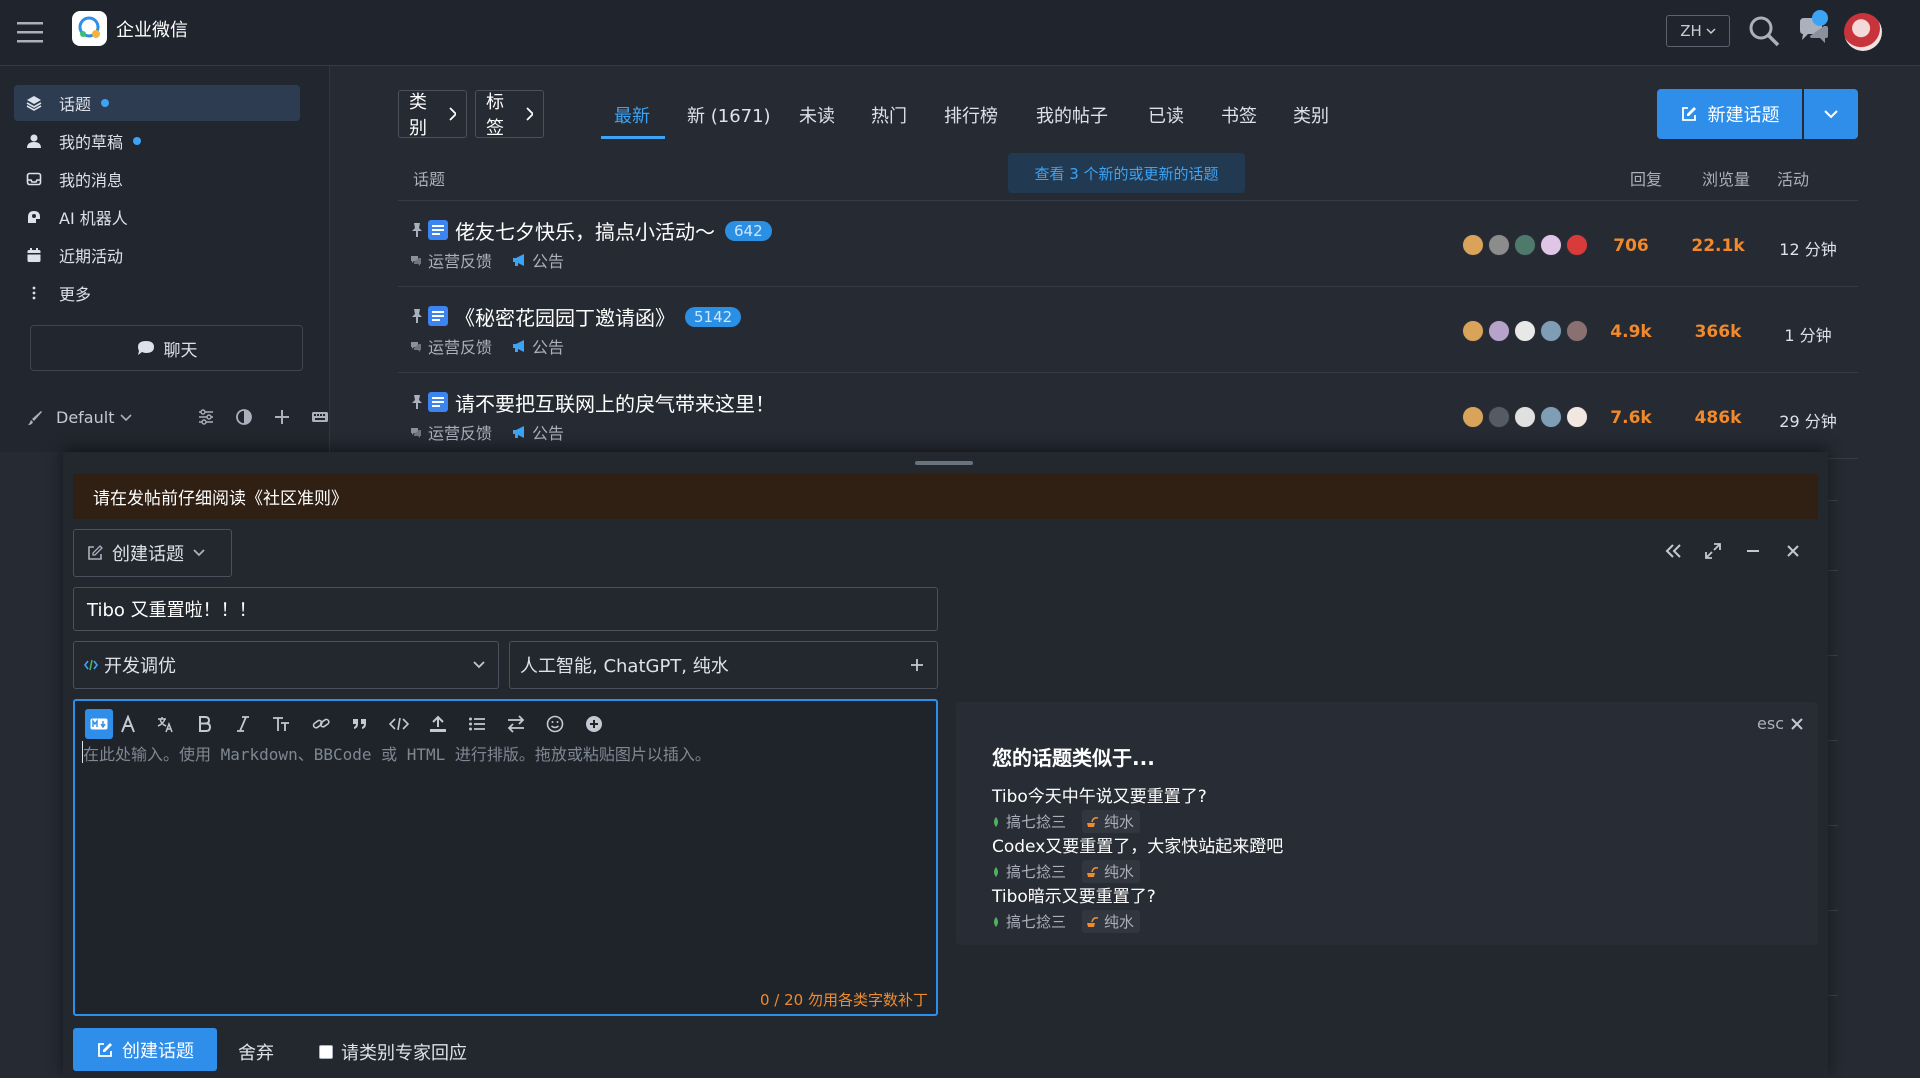 The image size is (1920, 1078). What do you see at coordinates (1128, 416) in the screenshot?
I see `table-row: 请不要把互联网上的戾气带来这里！ 运营反馈 公告 7.6k 486k 29 分钟` at bounding box center [1128, 416].